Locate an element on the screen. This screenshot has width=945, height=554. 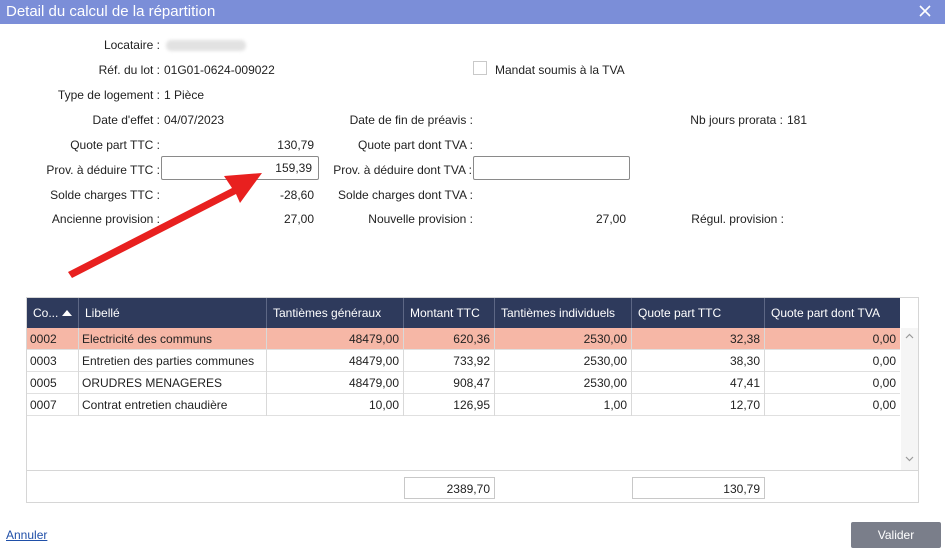
mandat-tva-checkbox is located at coordinates (480, 68).